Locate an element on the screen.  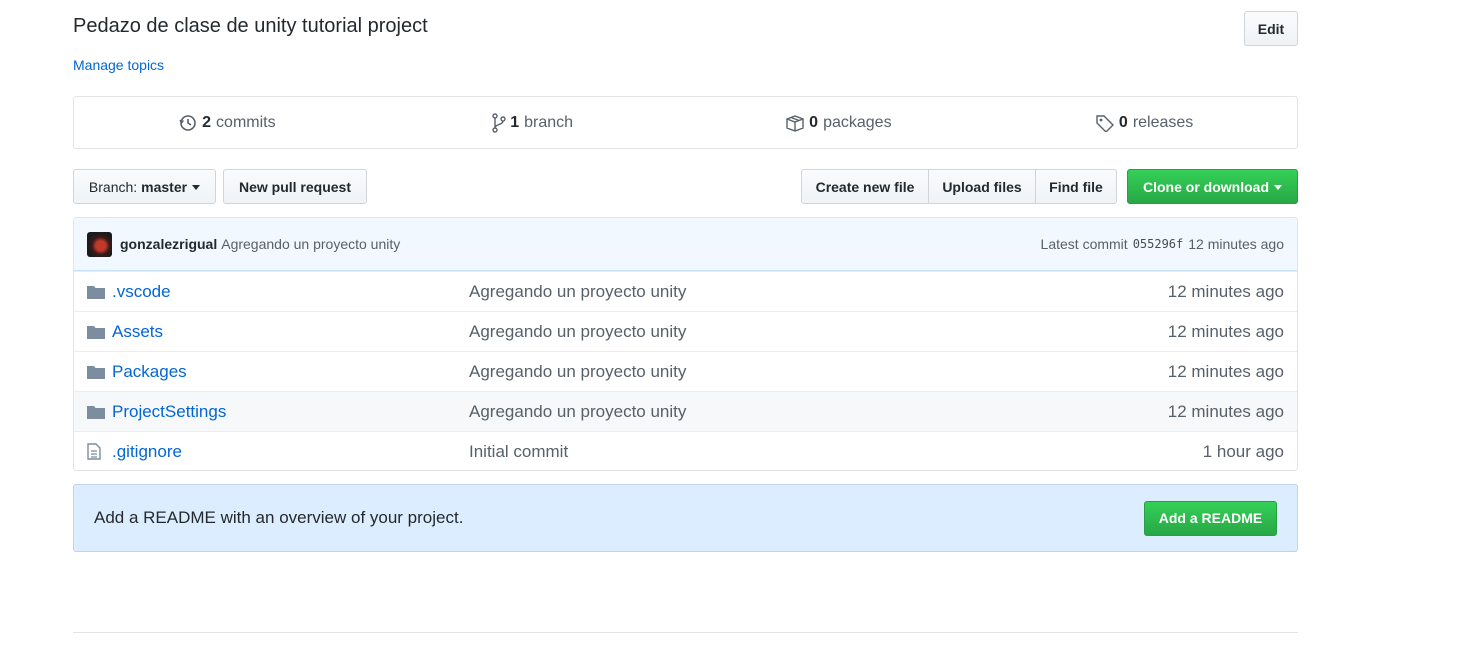
avatar is located at coordinates (99, 244).